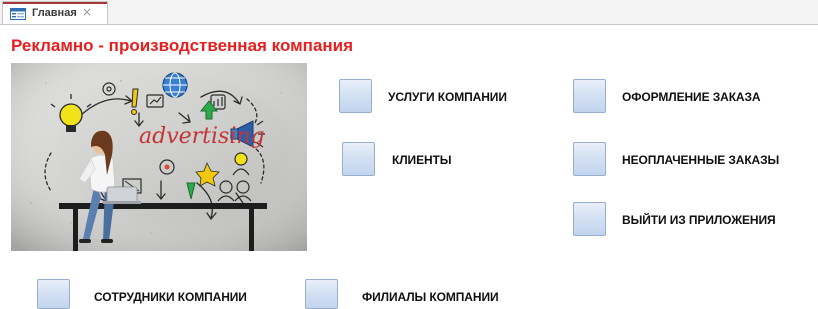 The width and height of the screenshot is (818, 309). What do you see at coordinates (170, 297) in the screenshot?
I see `employees-button-label: СОТРУДНИКИ КОМПАНИИ` at bounding box center [170, 297].